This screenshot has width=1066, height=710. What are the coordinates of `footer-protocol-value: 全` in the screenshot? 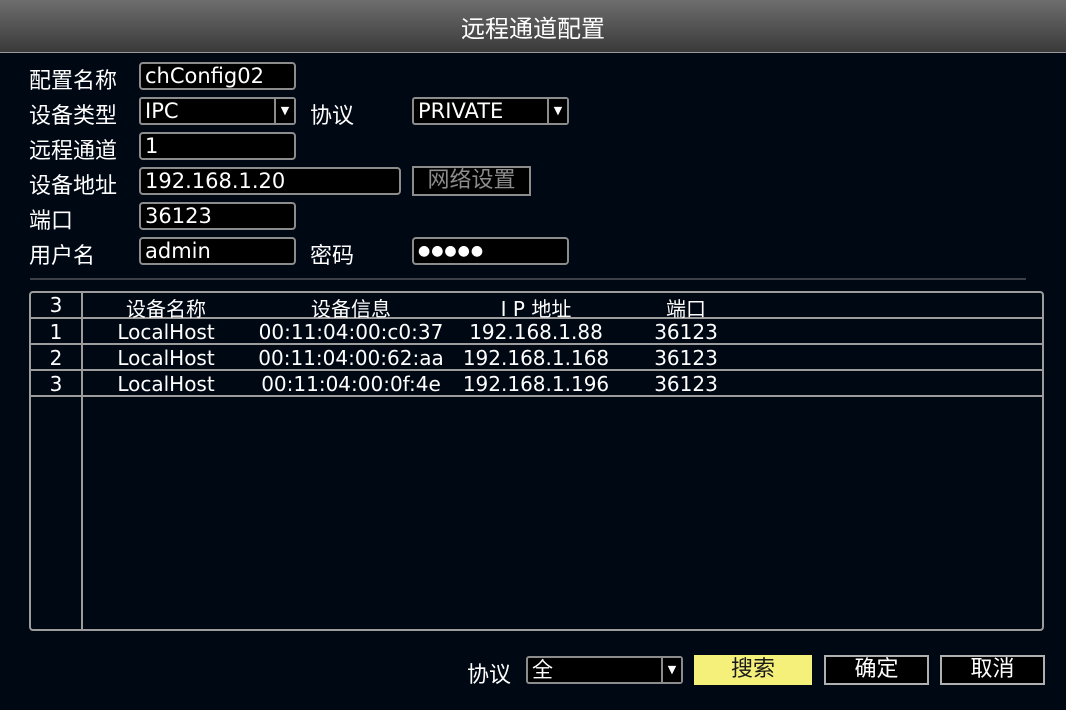 It's located at (542, 670).